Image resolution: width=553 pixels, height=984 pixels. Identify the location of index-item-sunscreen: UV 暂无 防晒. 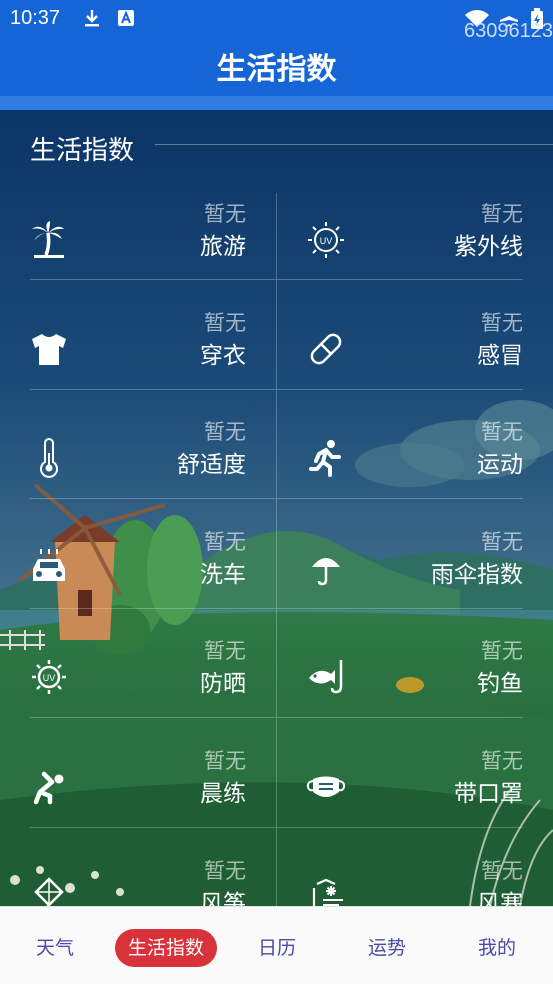
(138, 684).